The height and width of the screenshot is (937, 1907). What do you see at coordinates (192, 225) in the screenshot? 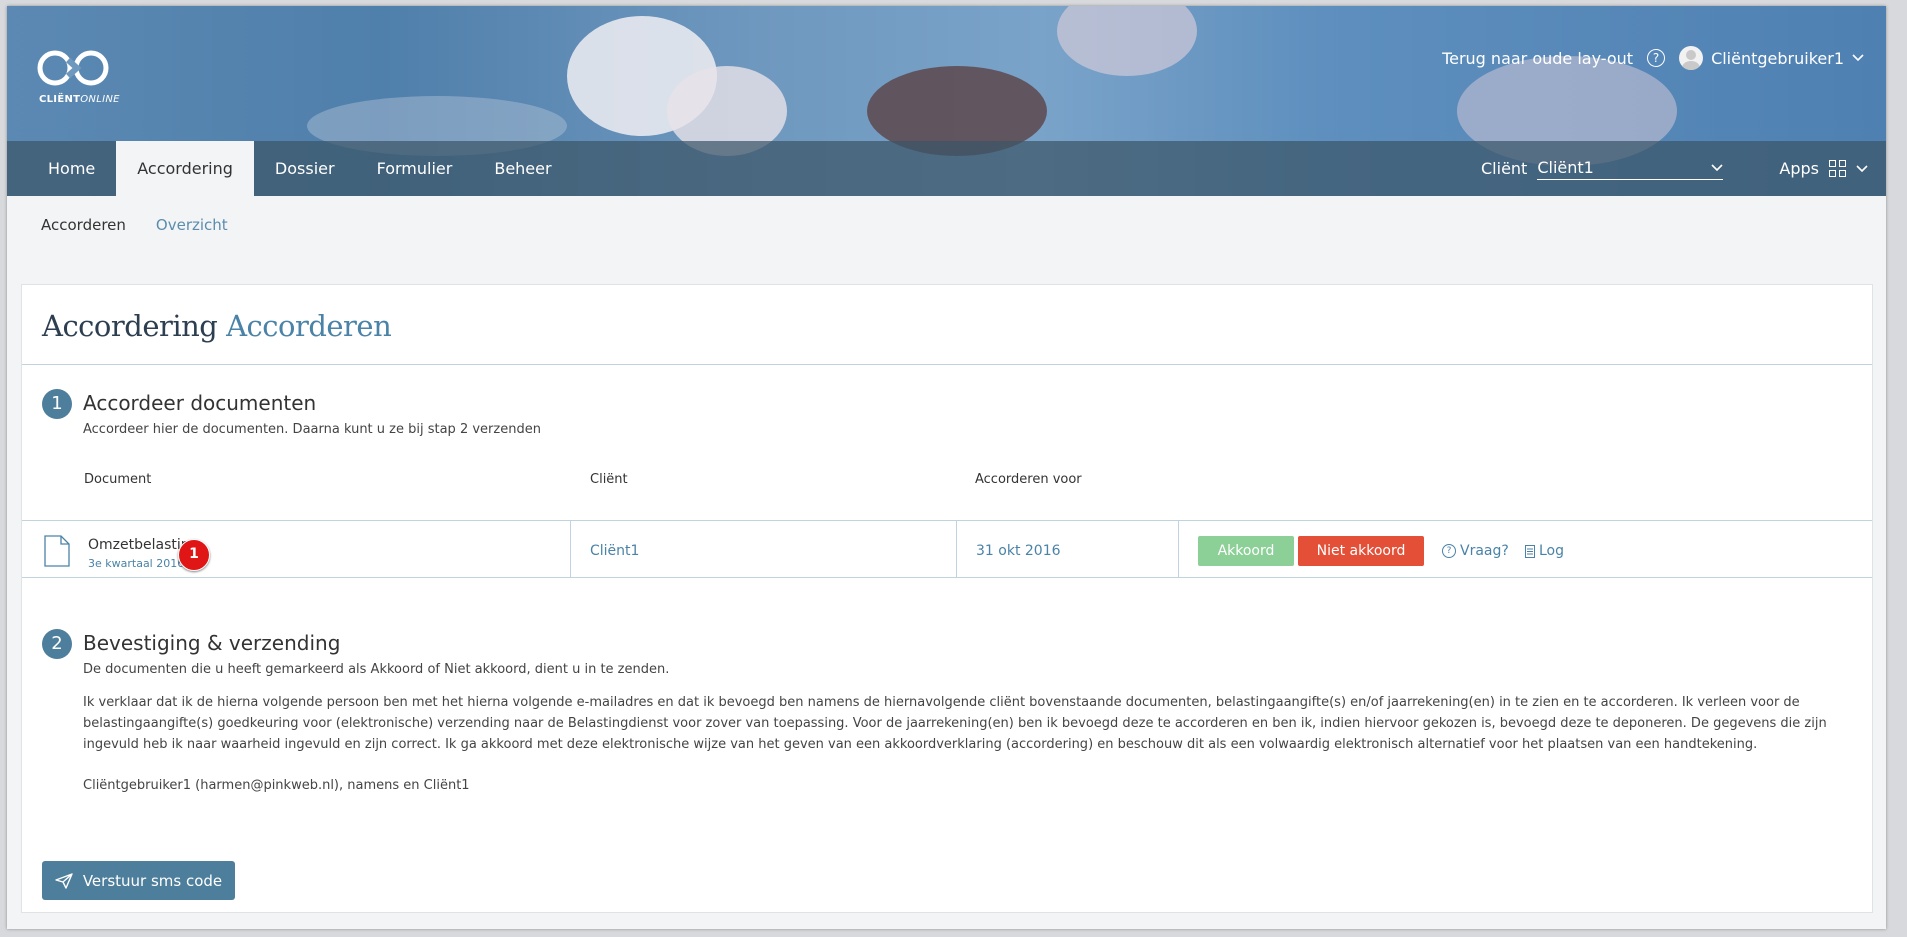
I see `subnav-overzicht: Overzicht` at bounding box center [192, 225].